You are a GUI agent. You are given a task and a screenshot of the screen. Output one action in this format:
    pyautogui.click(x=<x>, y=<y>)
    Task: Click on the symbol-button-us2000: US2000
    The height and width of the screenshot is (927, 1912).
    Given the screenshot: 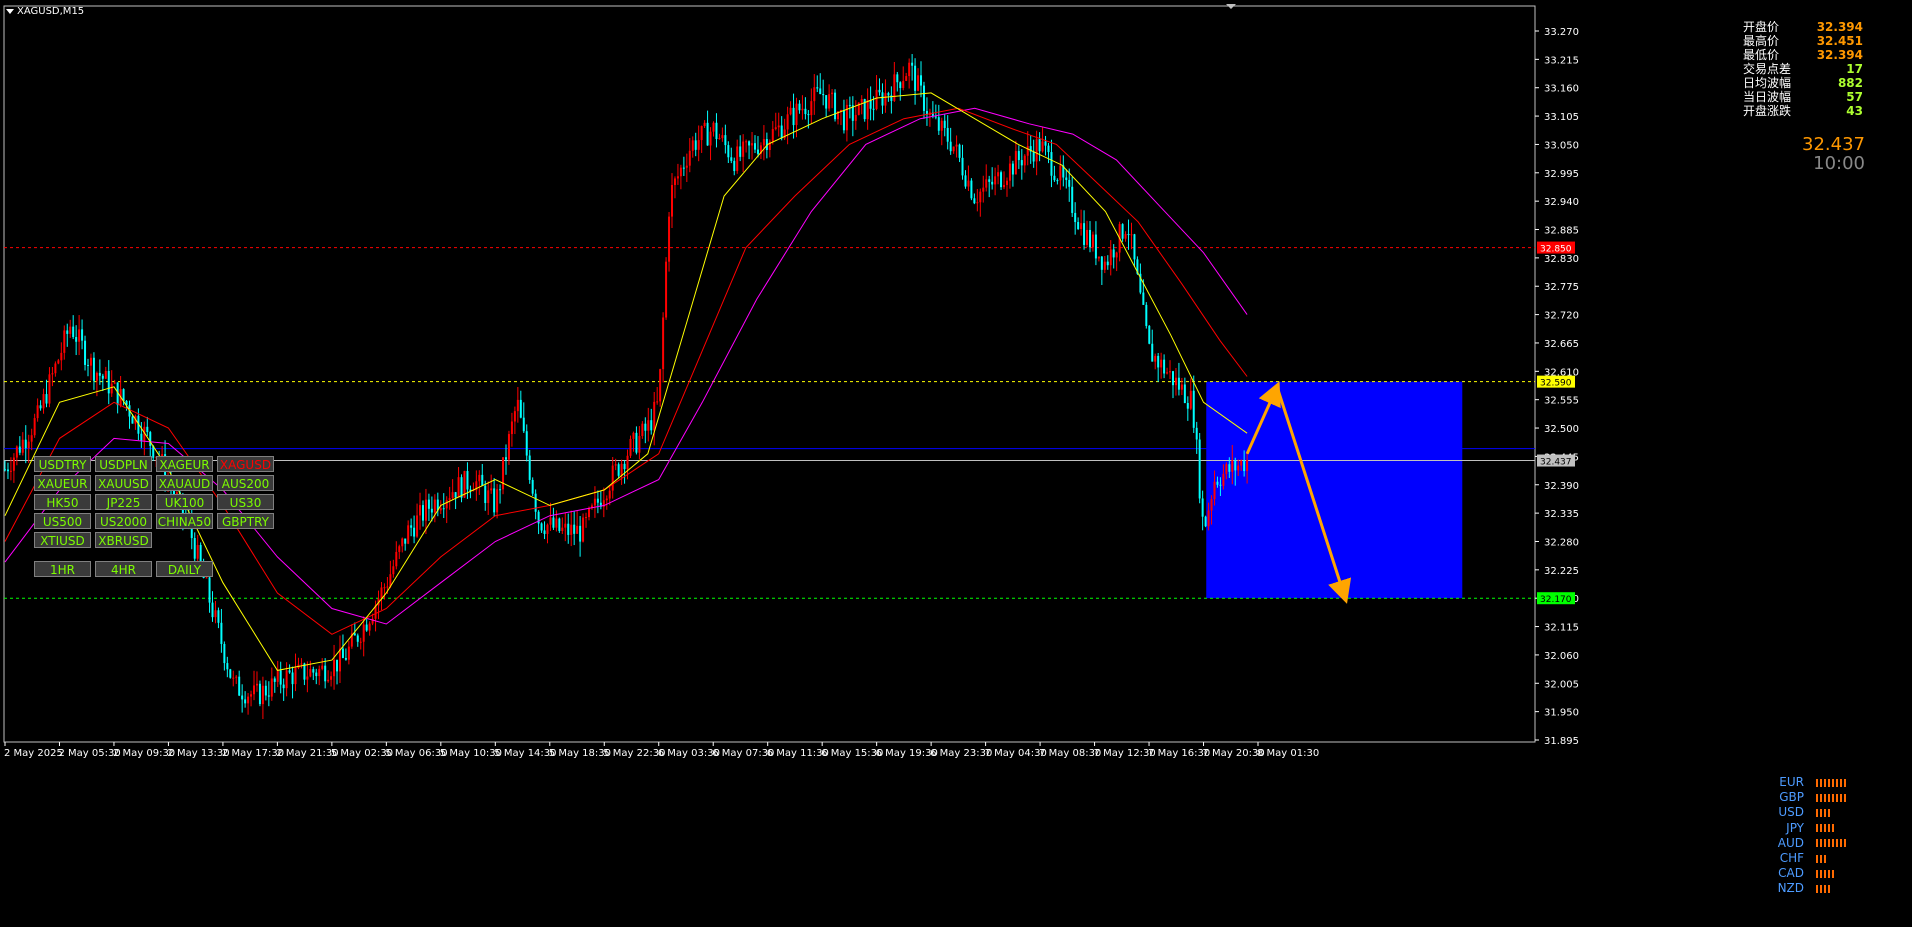 What is the action you would take?
    pyautogui.click(x=123, y=521)
    